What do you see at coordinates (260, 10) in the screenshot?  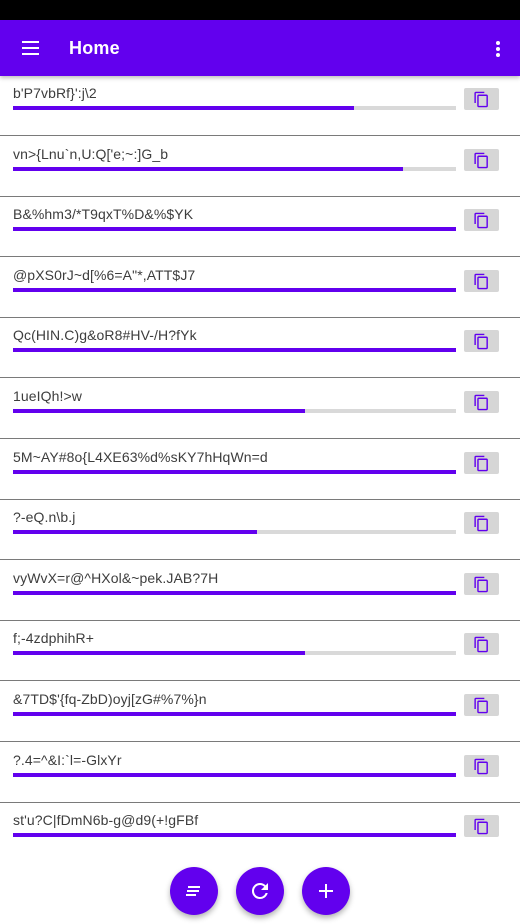 I see `status-bar` at bounding box center [260, 10].